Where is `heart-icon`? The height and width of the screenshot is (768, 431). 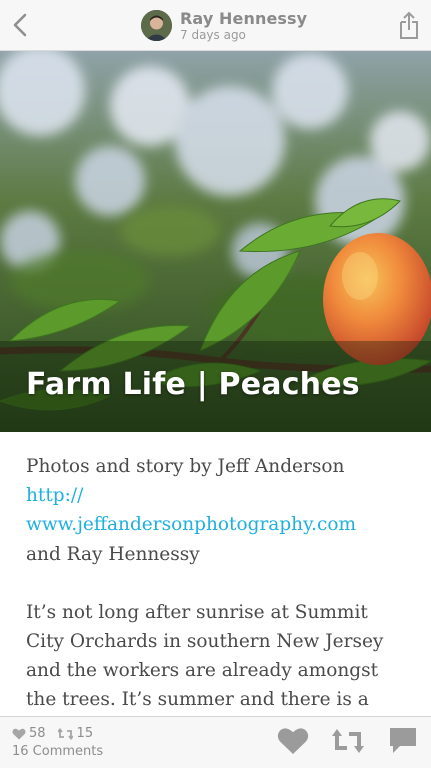
heart-icon is located at coordinates (293, 741).